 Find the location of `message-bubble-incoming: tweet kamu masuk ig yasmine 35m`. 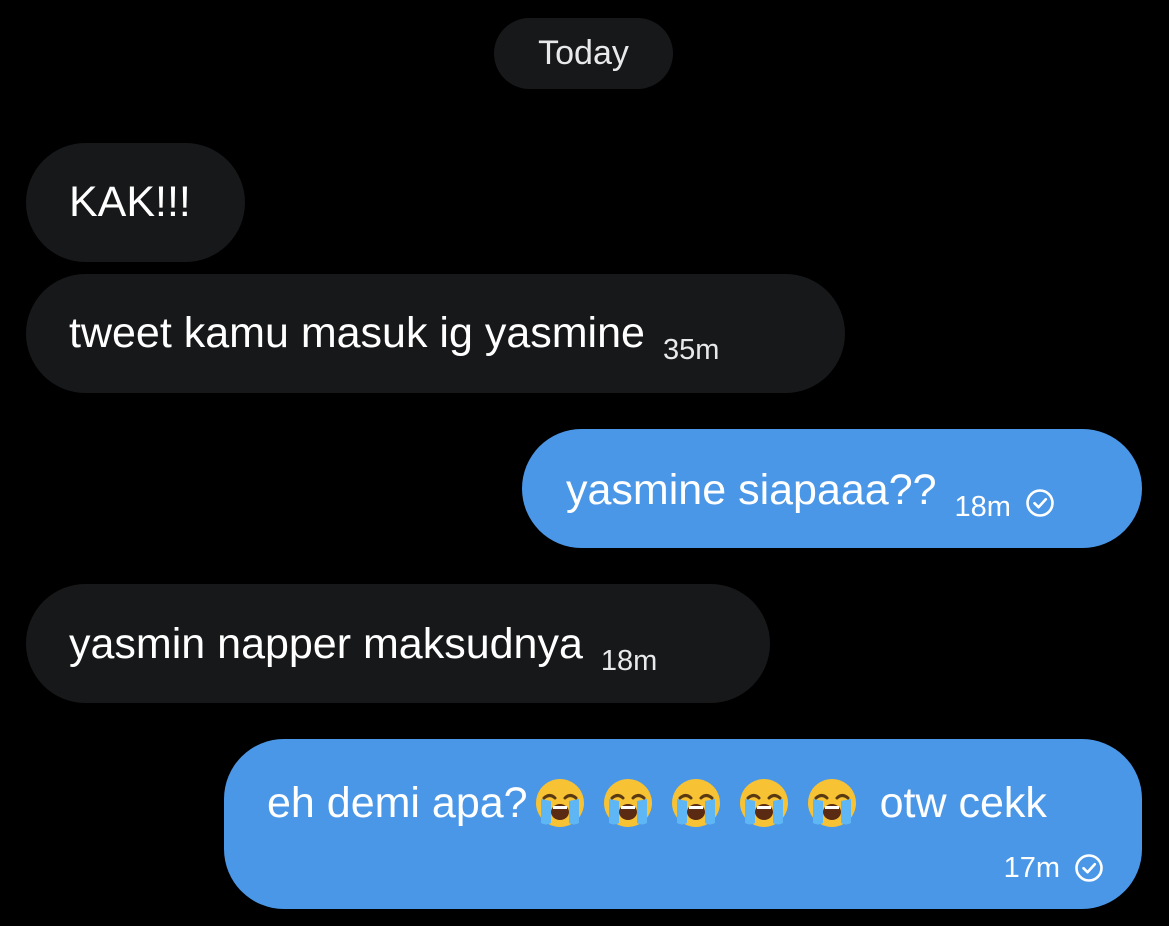

message-bubble-incoming: tweet kamu masuk ig yasmine 35m is located at coordinates (435, 333).